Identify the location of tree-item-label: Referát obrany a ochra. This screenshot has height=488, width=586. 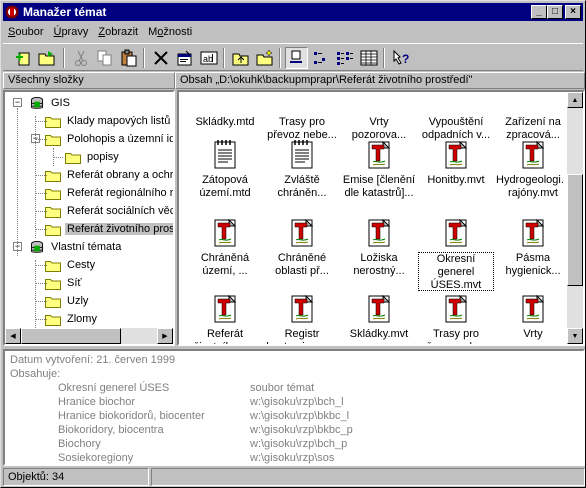
(121, 175).